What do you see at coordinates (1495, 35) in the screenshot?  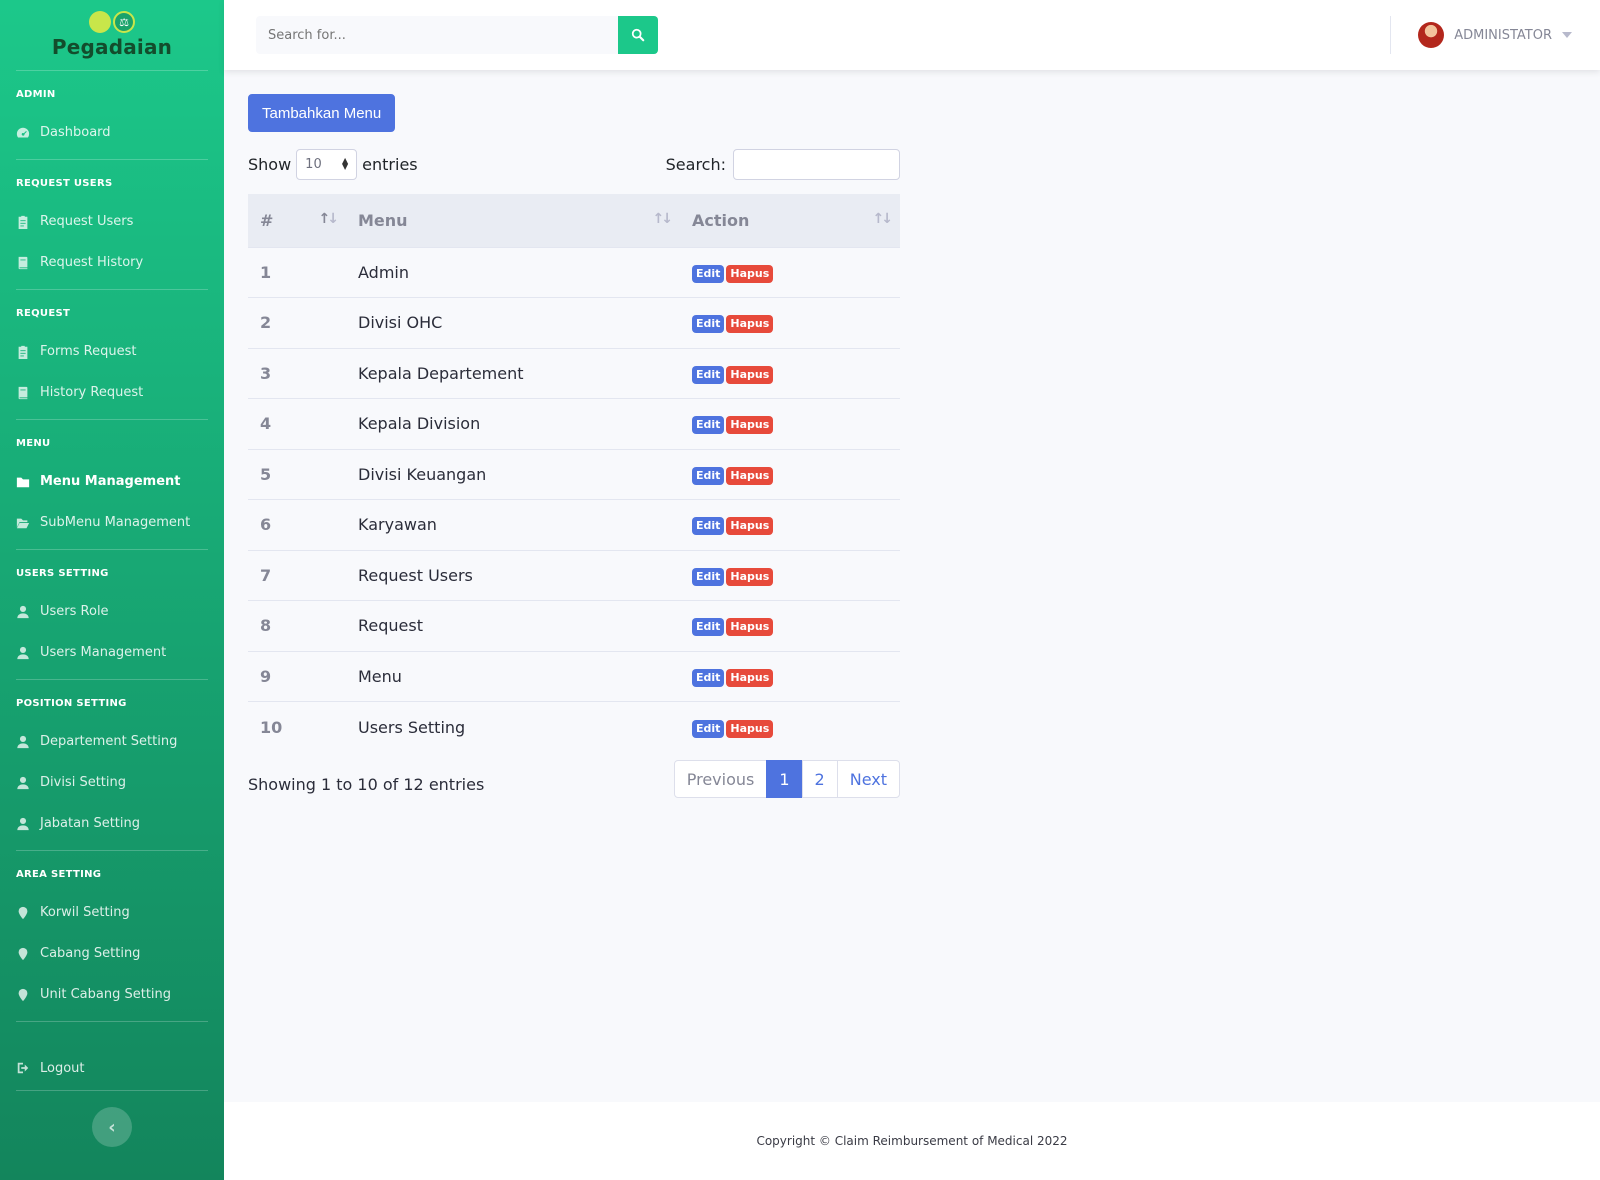 I see `user-dropdown: ADMINISTATOR` at bounding box center [1495, 35].